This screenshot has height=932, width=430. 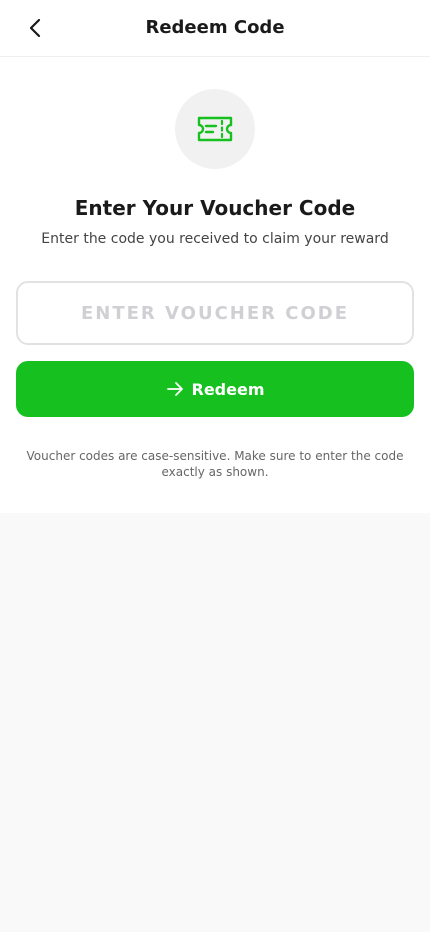 What do you see at coordinates (228, 389) in the screenshot?
I see `redeem-button-label: Redeem` at bounding box center [228, 389].